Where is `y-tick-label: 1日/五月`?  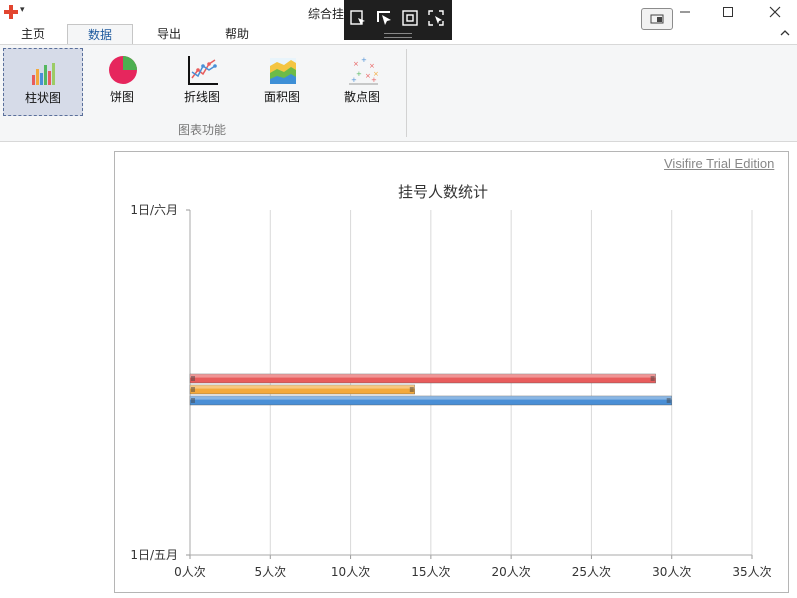 y-tick-label: 1日/五月 is located at coordinates (154, 555).